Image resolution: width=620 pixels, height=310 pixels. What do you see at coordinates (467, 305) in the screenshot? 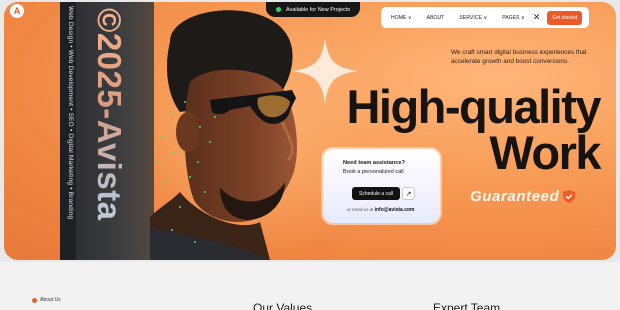
I see `expert-team-heading: Expert Team` at bounding box center [467, 305].